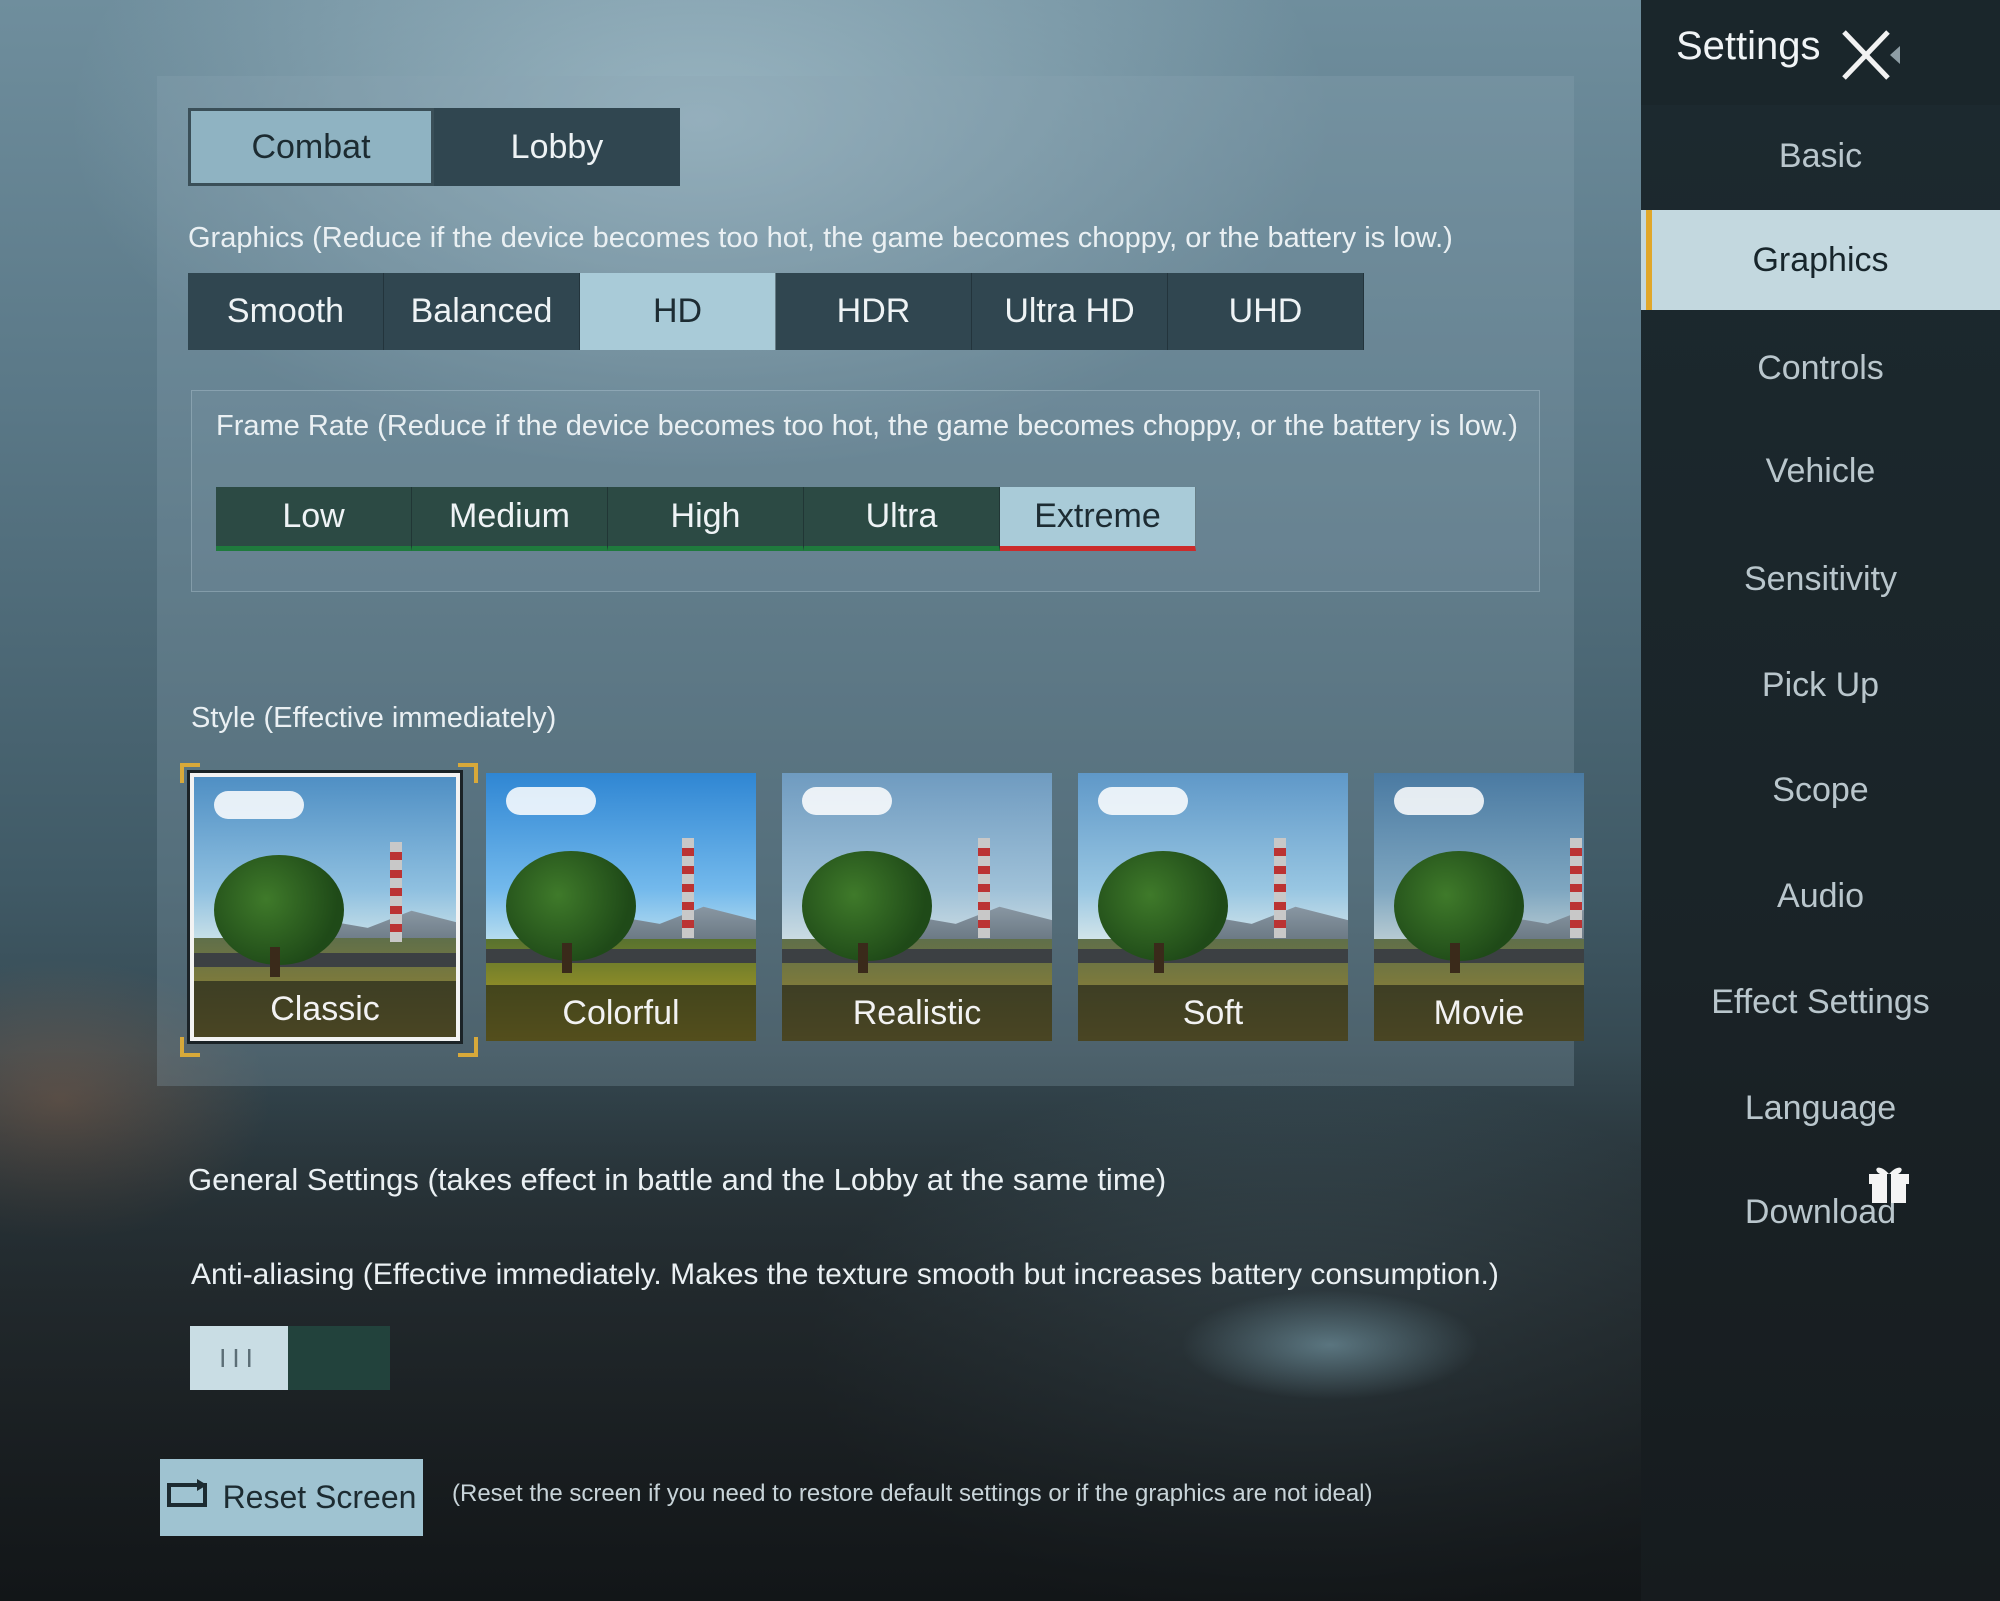 This screenshot has height=1601, width=2000. I want to click on toggle-track, so click(339, 1358).